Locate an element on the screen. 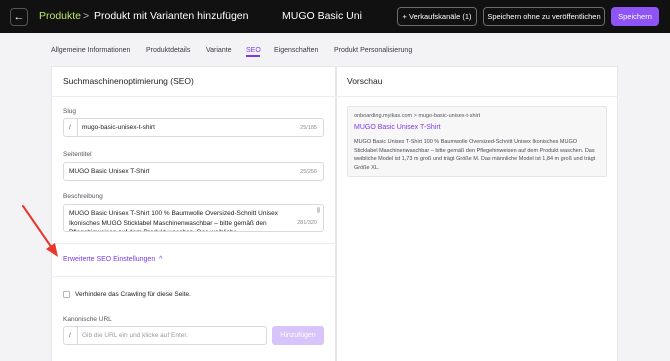 The width and height of the screenshot is (670, 361). breadcrumb-products: Produkte is located at coordinates (60, 16).